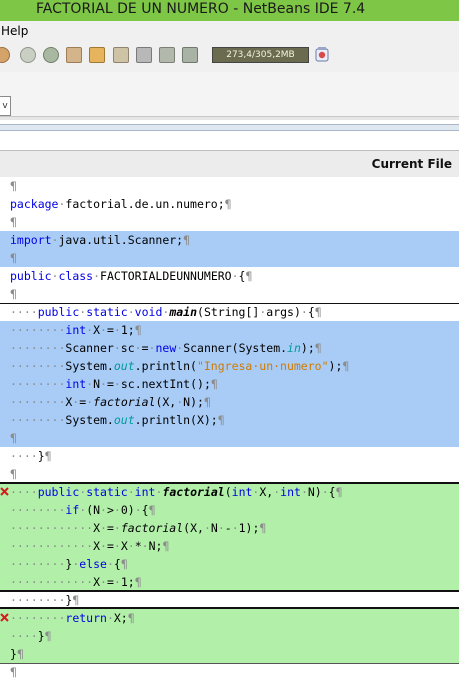  I want to click on editor-tab-strip, so click(229, 127).